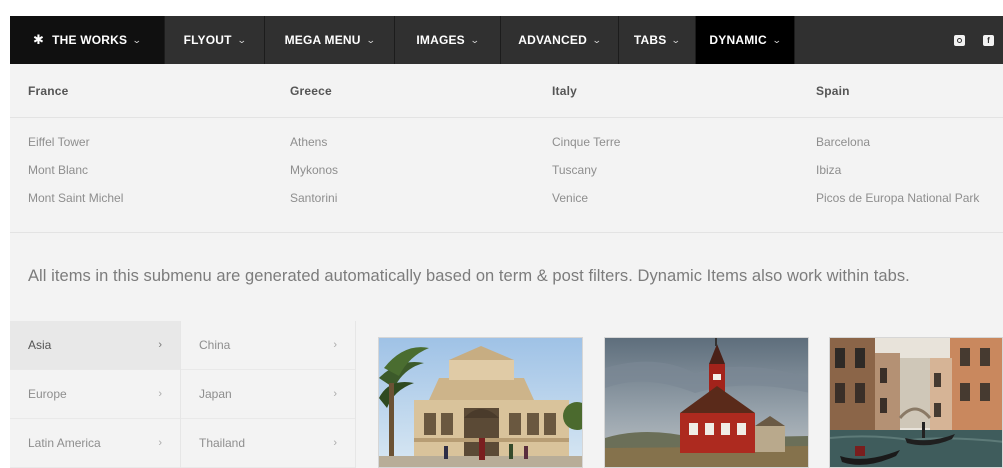  I want to click on region-item-latin-america: Latin America ›, so click(95, 443).